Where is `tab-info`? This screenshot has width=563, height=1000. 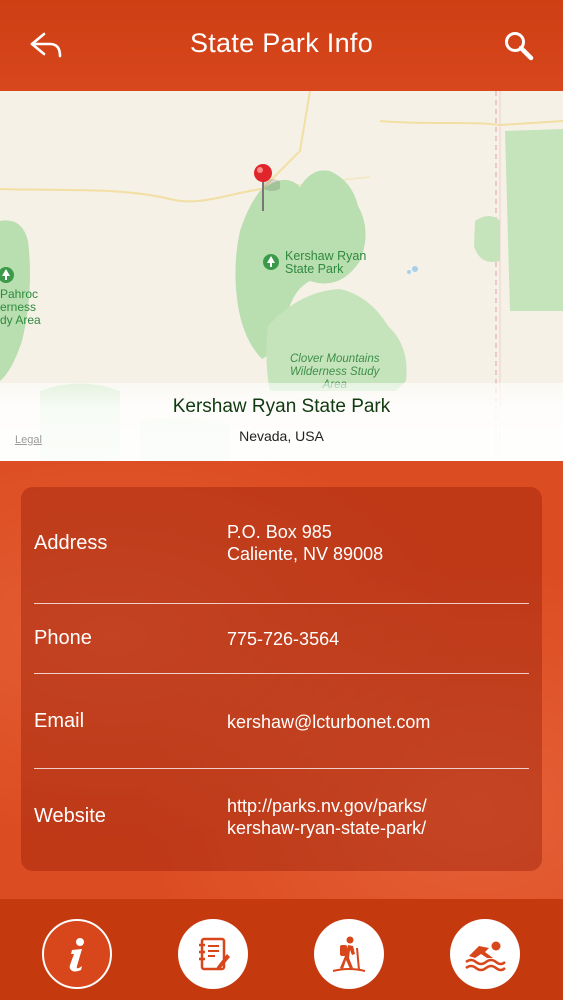 tab-info is located at coordinates (77, 954).